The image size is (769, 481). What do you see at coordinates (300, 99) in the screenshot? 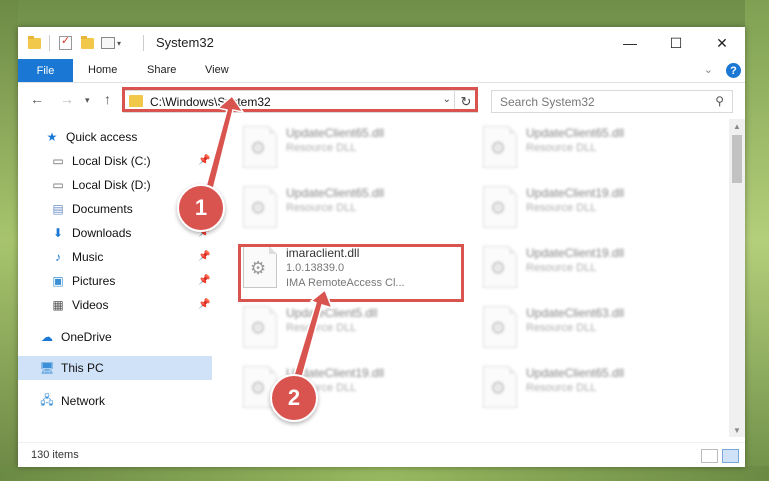
I see `address-highlight-box` at bounding box center [300, 99].